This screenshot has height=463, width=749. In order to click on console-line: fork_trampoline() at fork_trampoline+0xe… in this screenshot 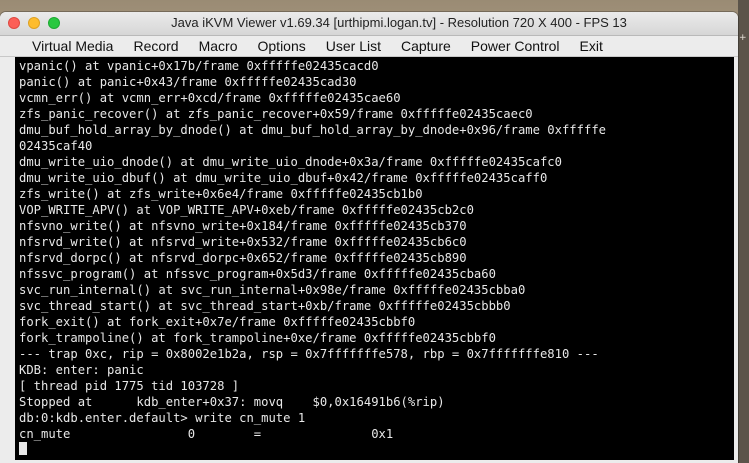, I will do `click(257, 338)`.